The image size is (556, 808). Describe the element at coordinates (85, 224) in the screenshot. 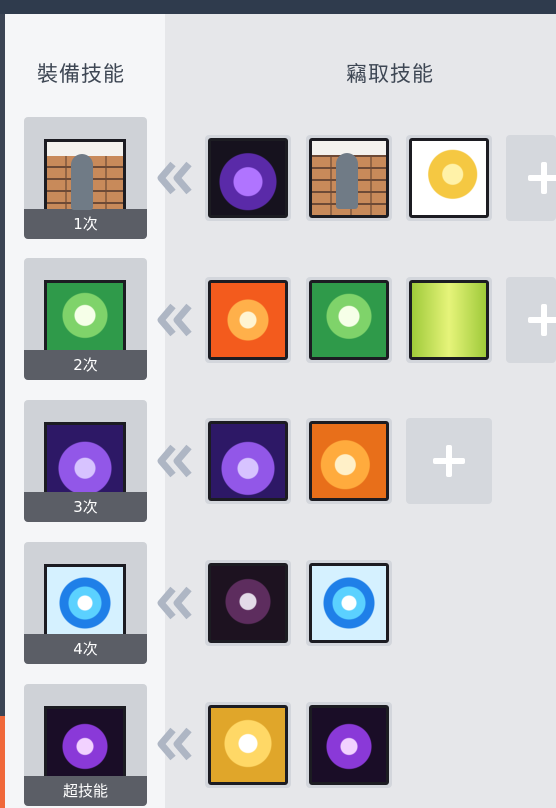

I see `slot-caption: 1次` at that location.